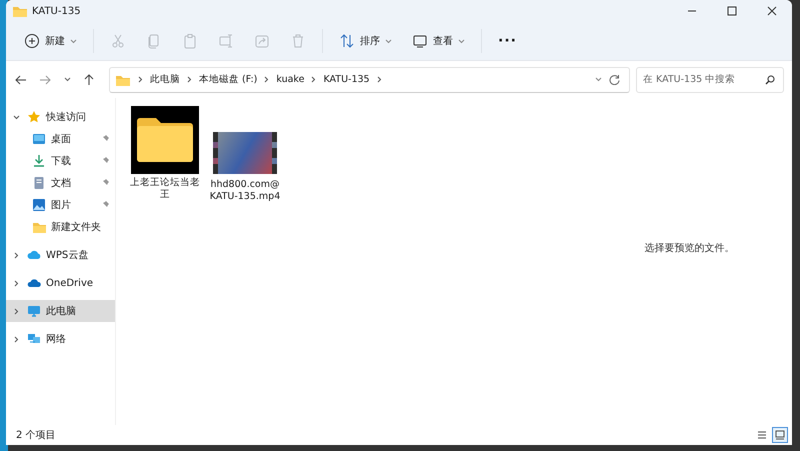 The width and height of the screenshot is (800, 451). Describe the element at coordinates (60, 205) in the screenshot. I see `sidebar-item: 图片` at that location.